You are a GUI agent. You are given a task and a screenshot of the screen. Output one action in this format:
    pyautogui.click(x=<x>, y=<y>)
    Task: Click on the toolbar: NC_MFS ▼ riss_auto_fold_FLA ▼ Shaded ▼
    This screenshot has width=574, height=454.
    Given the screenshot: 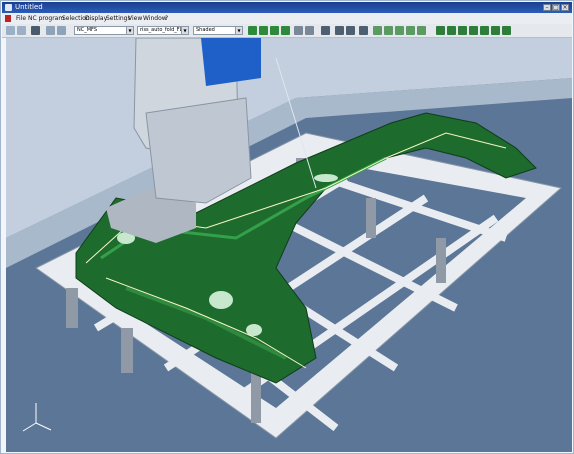 What is the action you would take?
    pyautogui.click(x=287, y=31)
    